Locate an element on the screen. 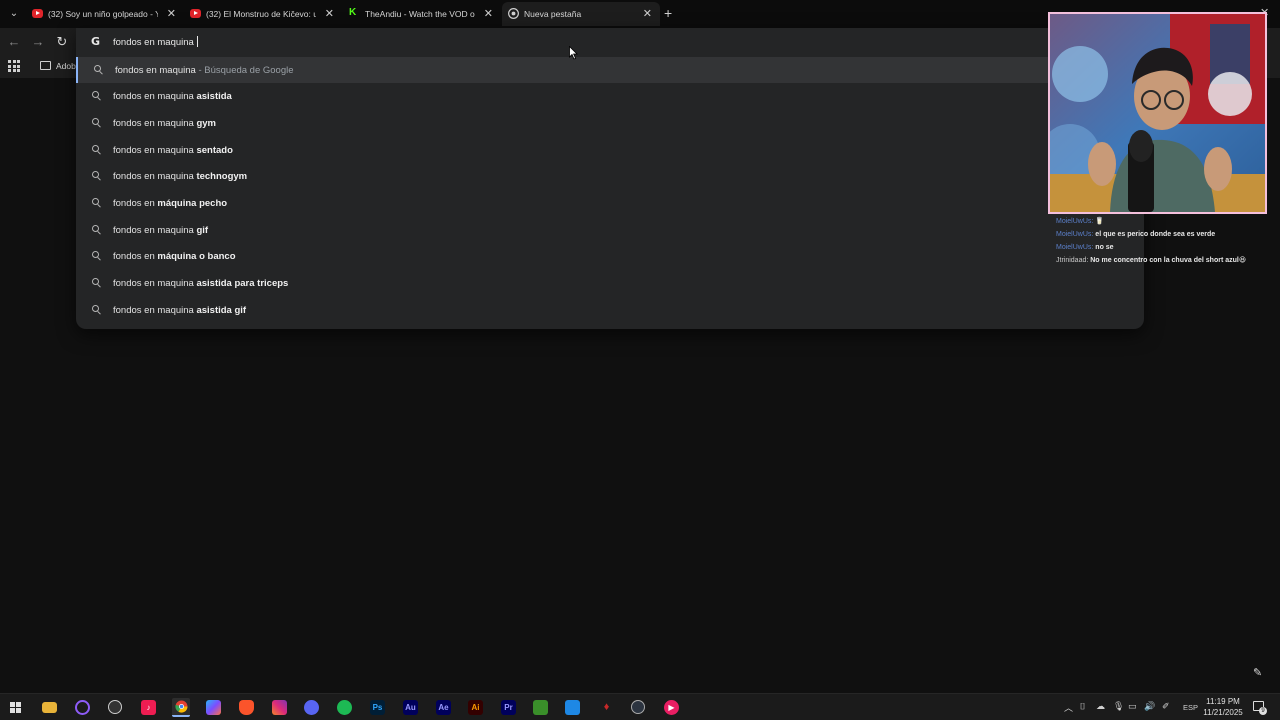  monitor-icon: ▭ is located at coordinates (1132, 706).